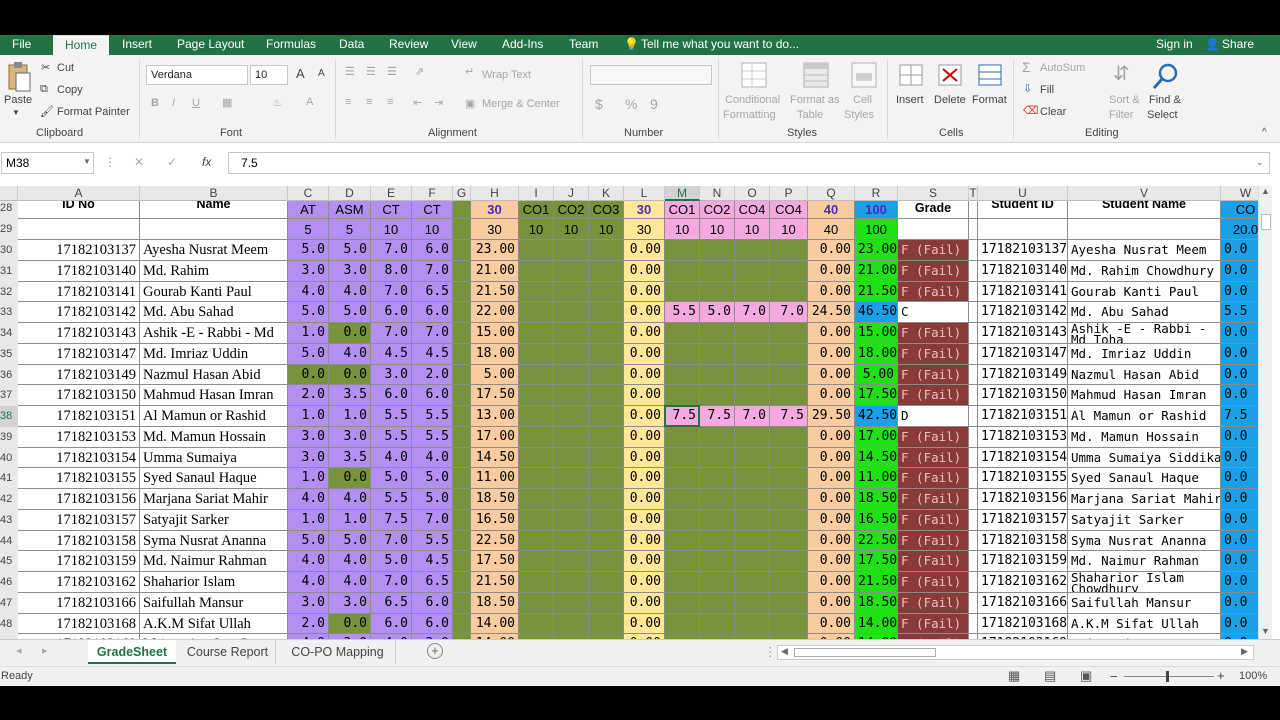 The image size is (1280, 720). What do you see at coordinates (495, 193) in the screenshot?
I see `column-header-h: H` at bounding box center [495, 193].